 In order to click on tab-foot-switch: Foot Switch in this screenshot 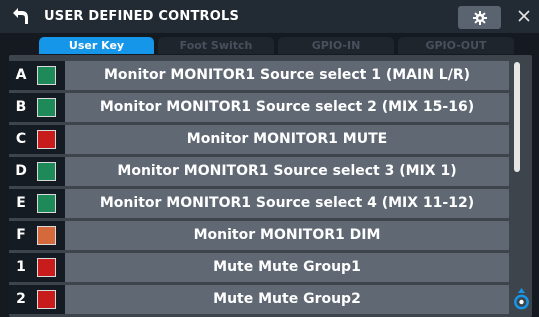, I will do `click(216, 45)`.